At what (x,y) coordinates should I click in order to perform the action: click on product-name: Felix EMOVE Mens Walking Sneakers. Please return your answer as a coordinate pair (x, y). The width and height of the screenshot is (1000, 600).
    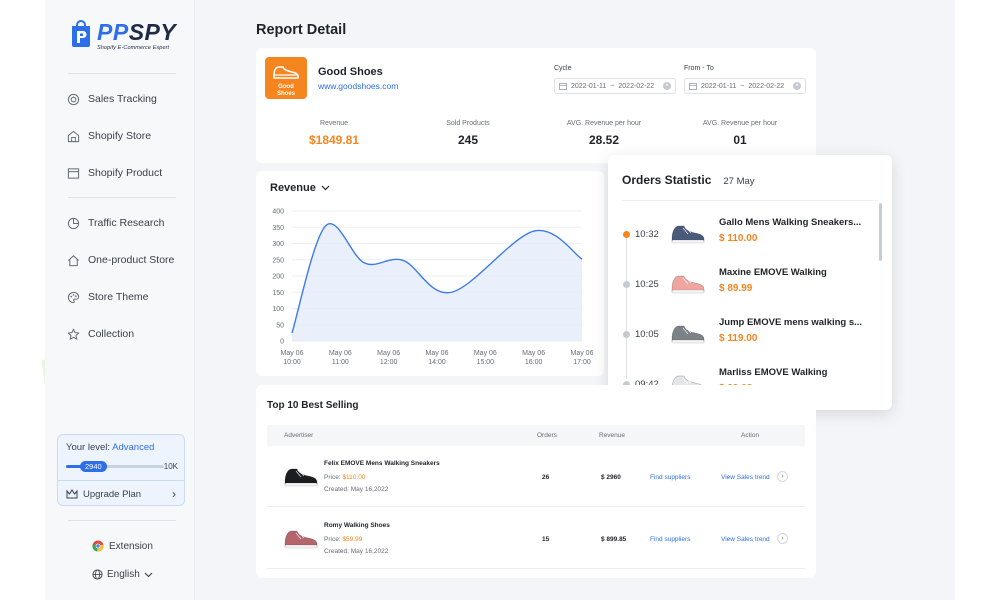
    Looking at the image, I should click on (382, 463).